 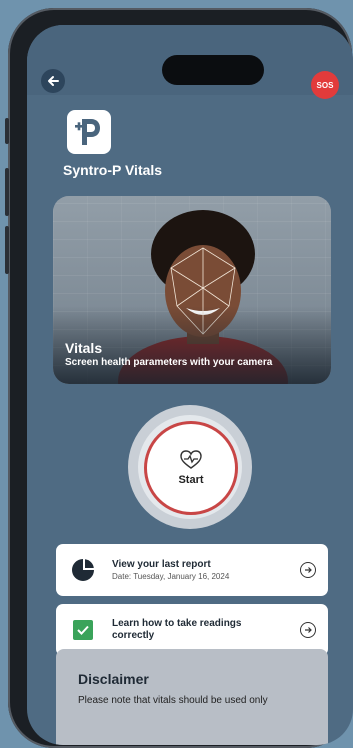 I want to click on start-button: Start, so click(x=191, y=468).